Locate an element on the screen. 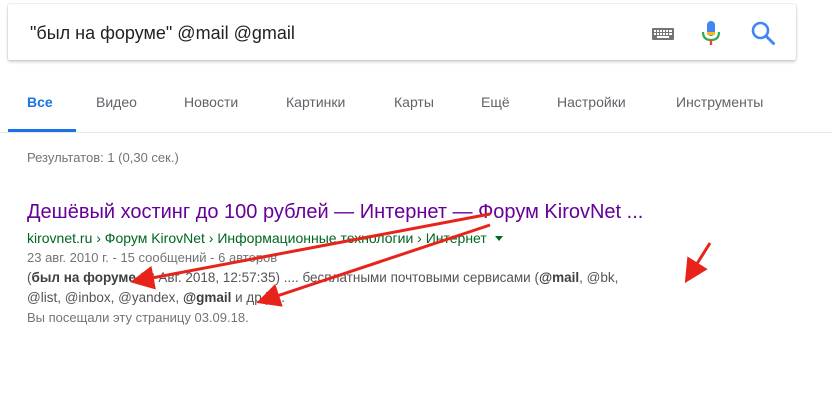 This screenshot has width=832, height=406. search-box is located at coordinates (402, 32).